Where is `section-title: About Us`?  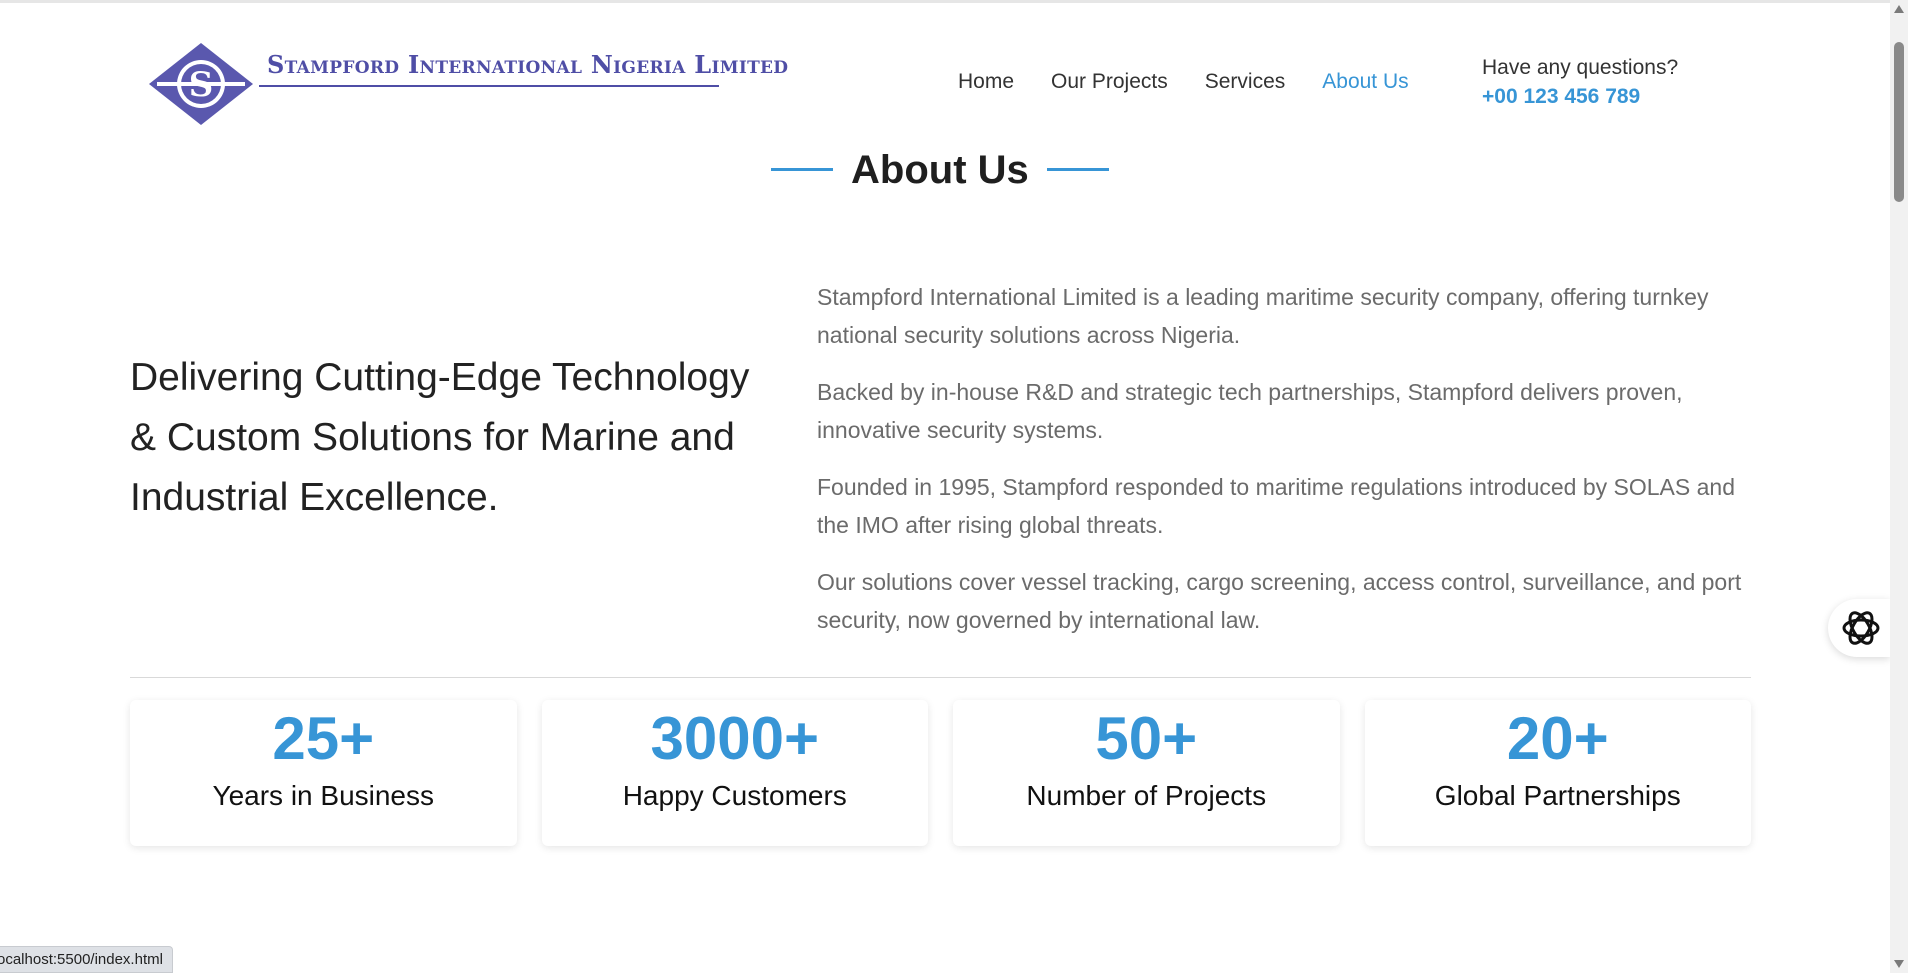
section-title: About Us is located at coordinates (940, 170).